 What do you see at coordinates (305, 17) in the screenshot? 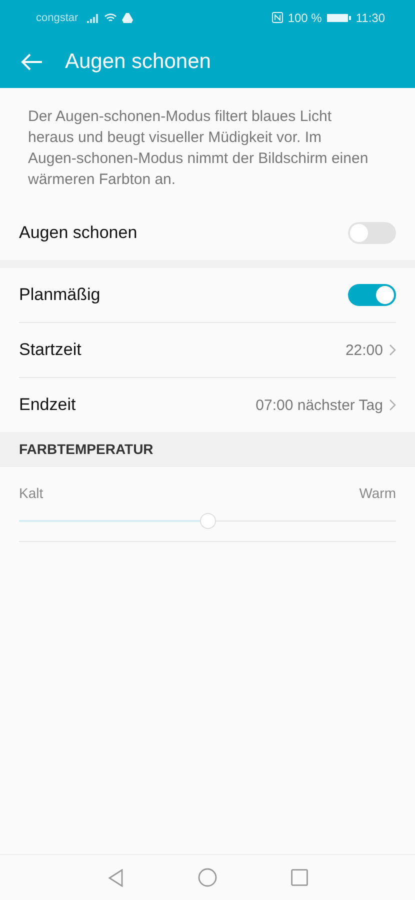
I see `battery-percent: 100 %` at bounding box center [305, 17].